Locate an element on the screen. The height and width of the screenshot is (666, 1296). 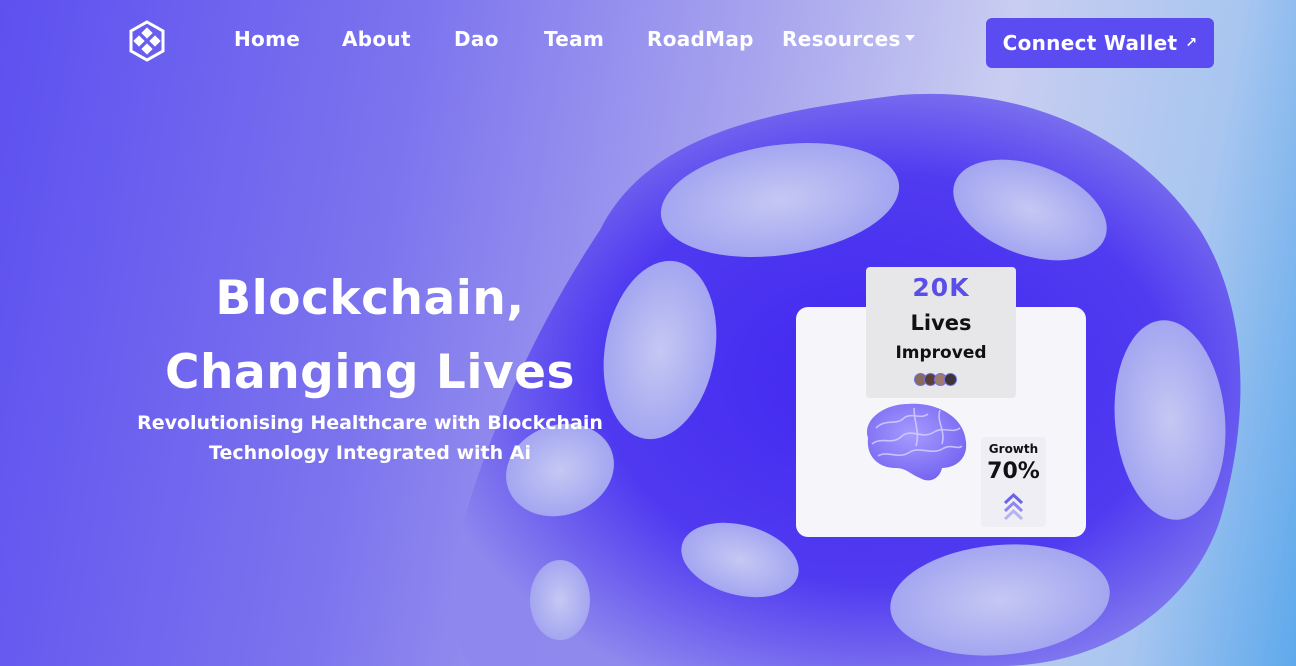
stat-label-improved: Improved is located at coordinates (941, 353).